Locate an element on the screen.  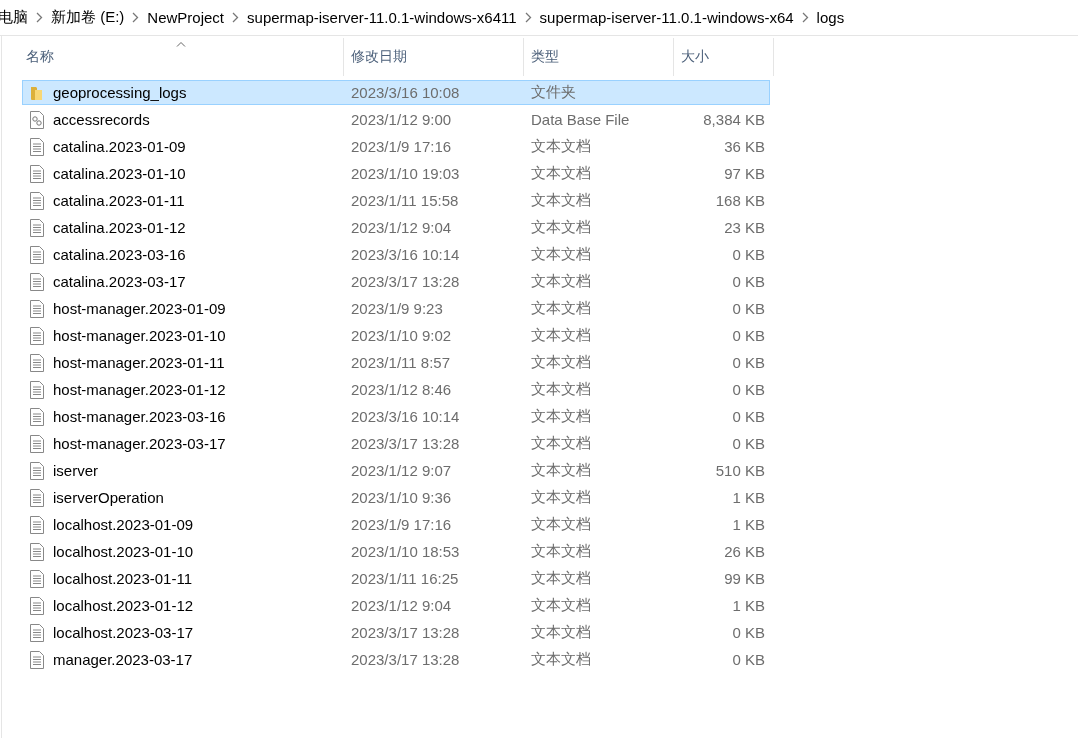
file-row: host-manager.2023-01-12 2023/1/12 8:46 文本文档 0 KB is located at coordinates (396, 389).